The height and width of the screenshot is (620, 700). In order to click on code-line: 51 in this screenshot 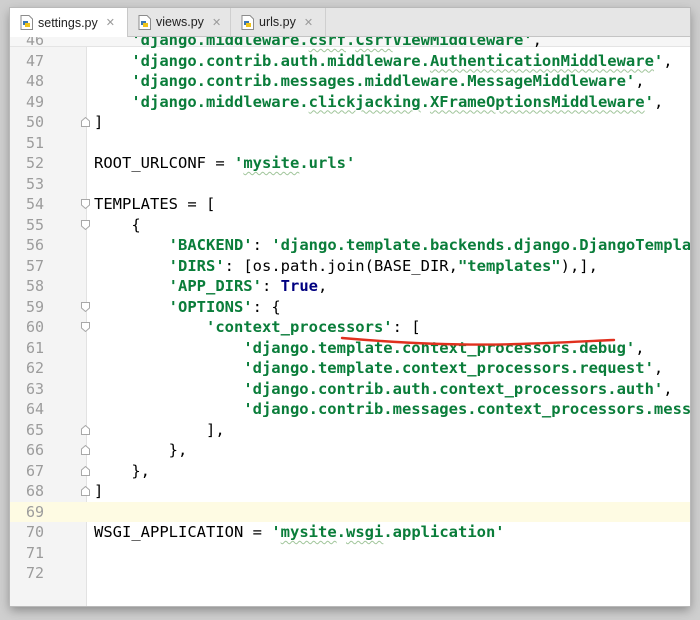, I will do `click(350, 143)`.